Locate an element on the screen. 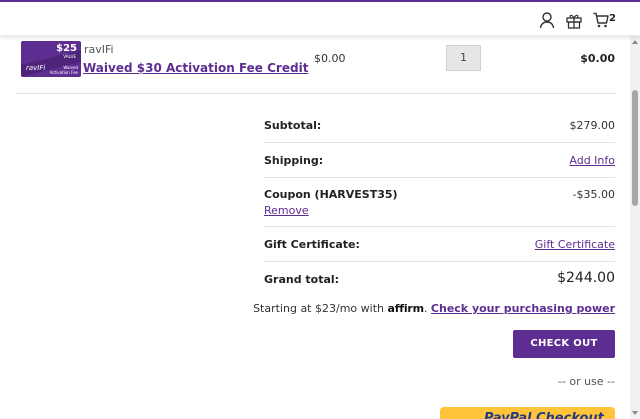  coupon-row: Coupon (HARVEST35) -$35.00 Remove is located at coordinates (439, 202).